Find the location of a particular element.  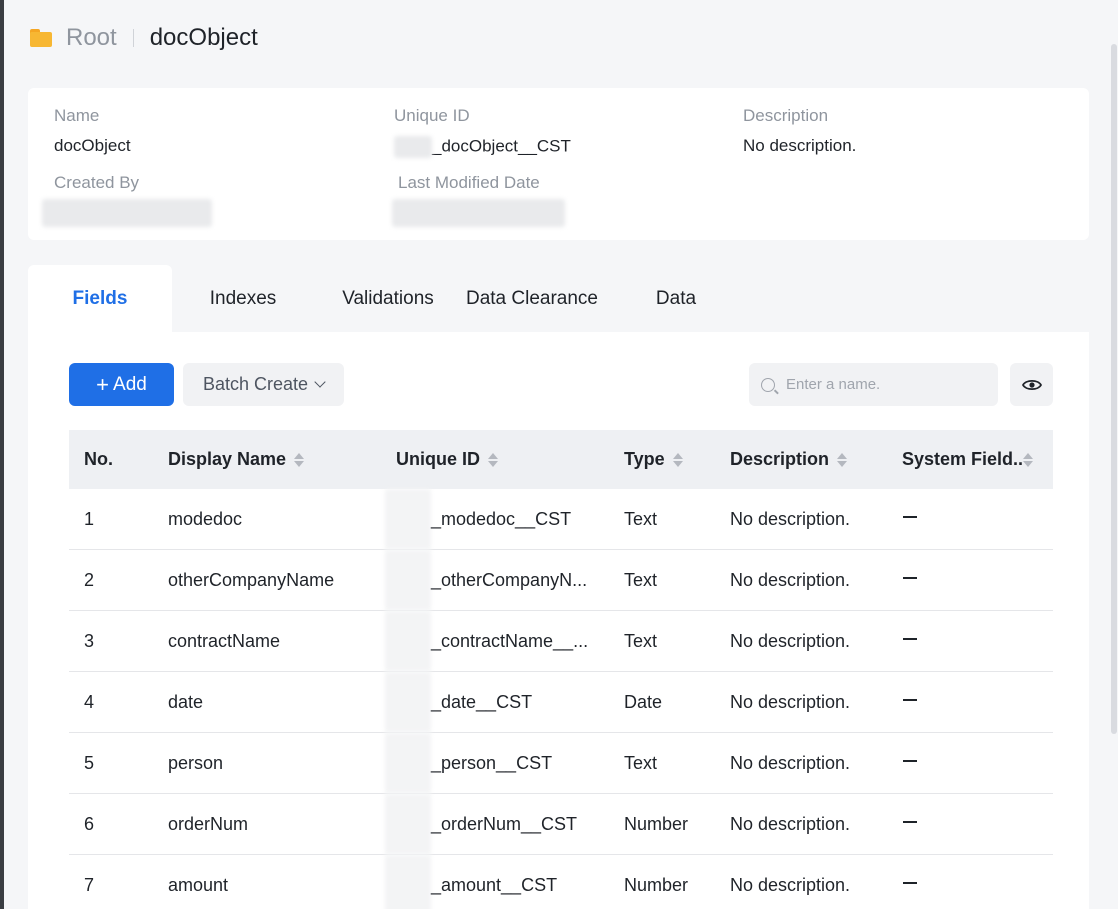

scrollbar-thumb is located at coordinates (1114, 389).